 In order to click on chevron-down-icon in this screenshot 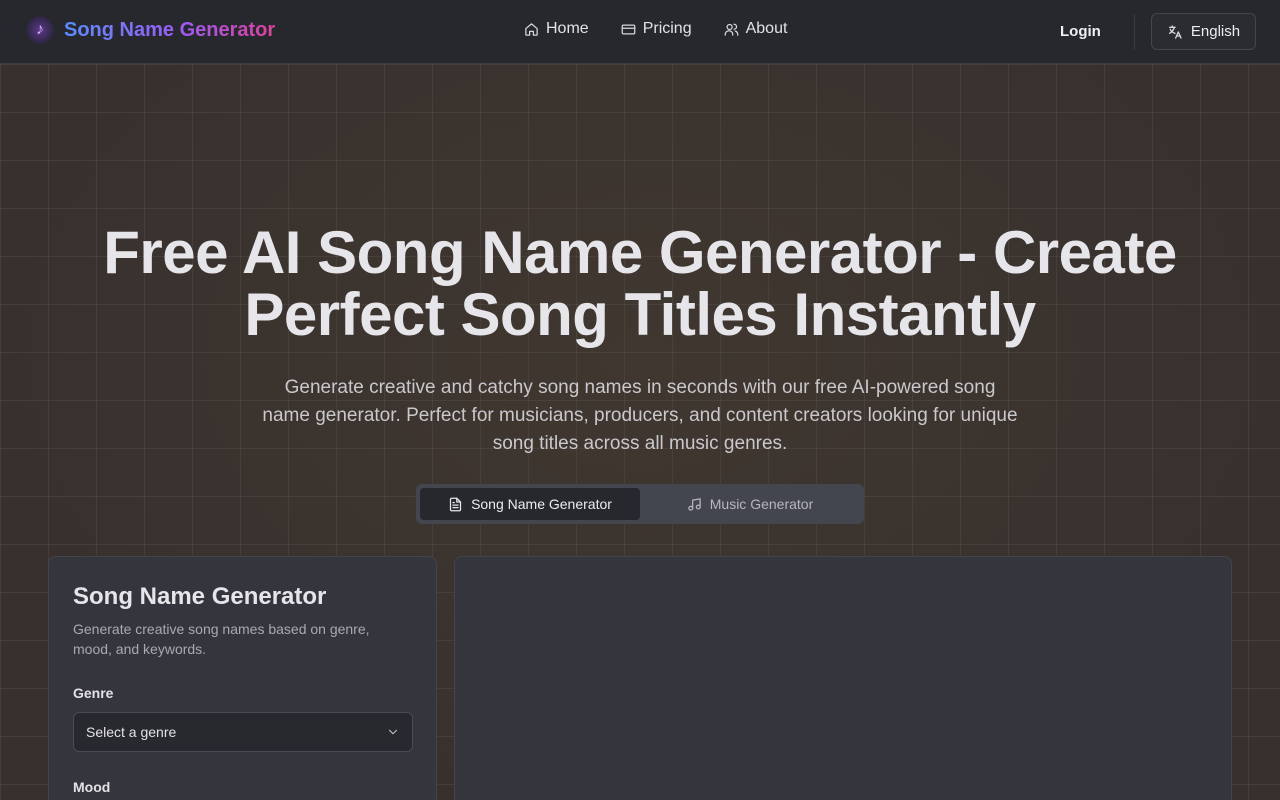, I will do `click(393, 732)`.